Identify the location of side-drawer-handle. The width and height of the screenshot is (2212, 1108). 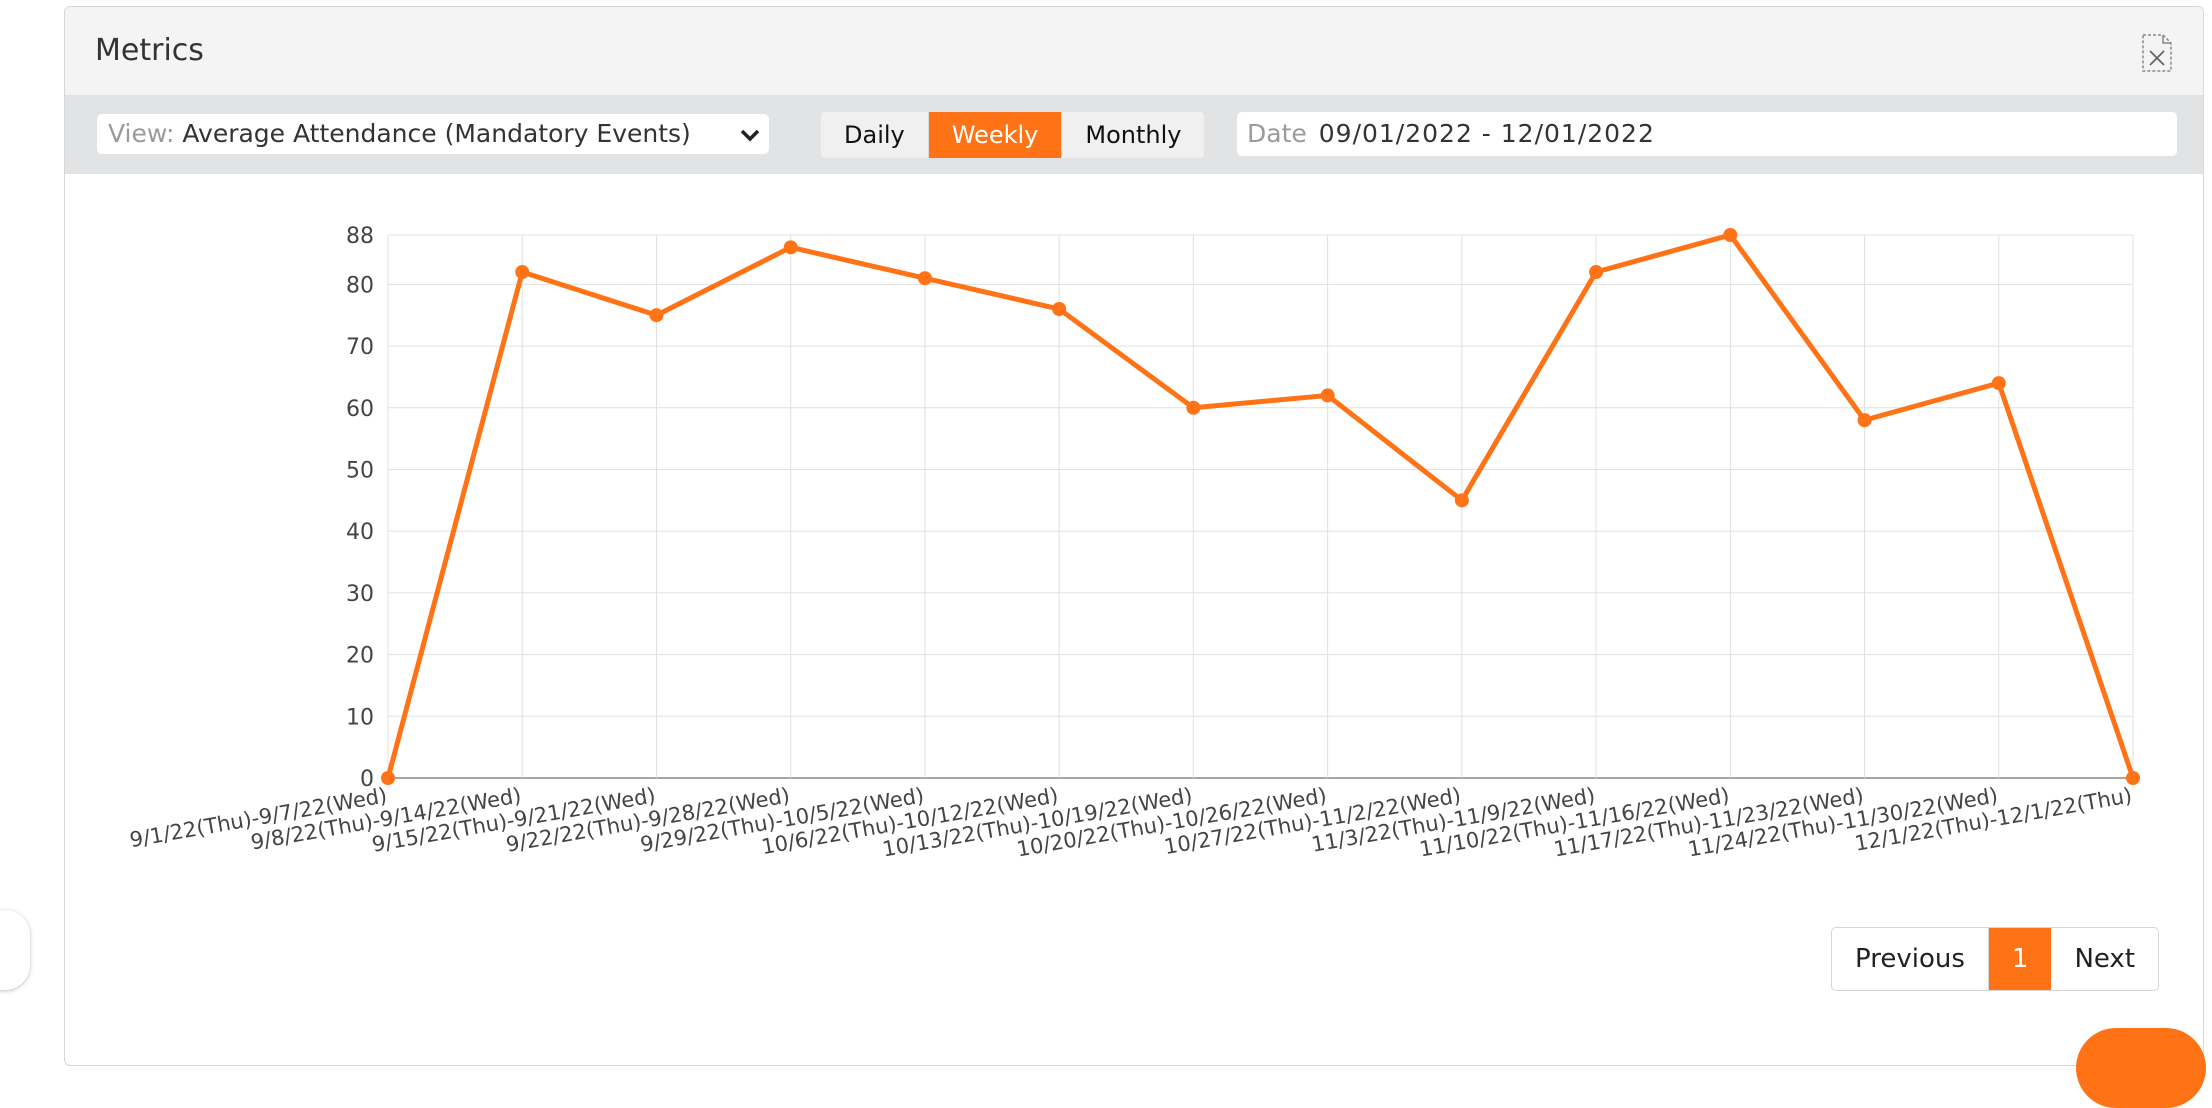
(15, 950).